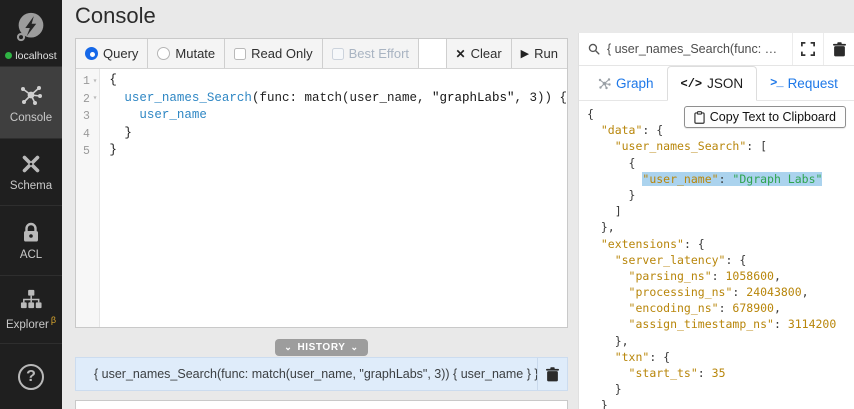  Describe the element at coordinates (433, 53) in the screenshot. I see `toolbar-spacer` at that location.